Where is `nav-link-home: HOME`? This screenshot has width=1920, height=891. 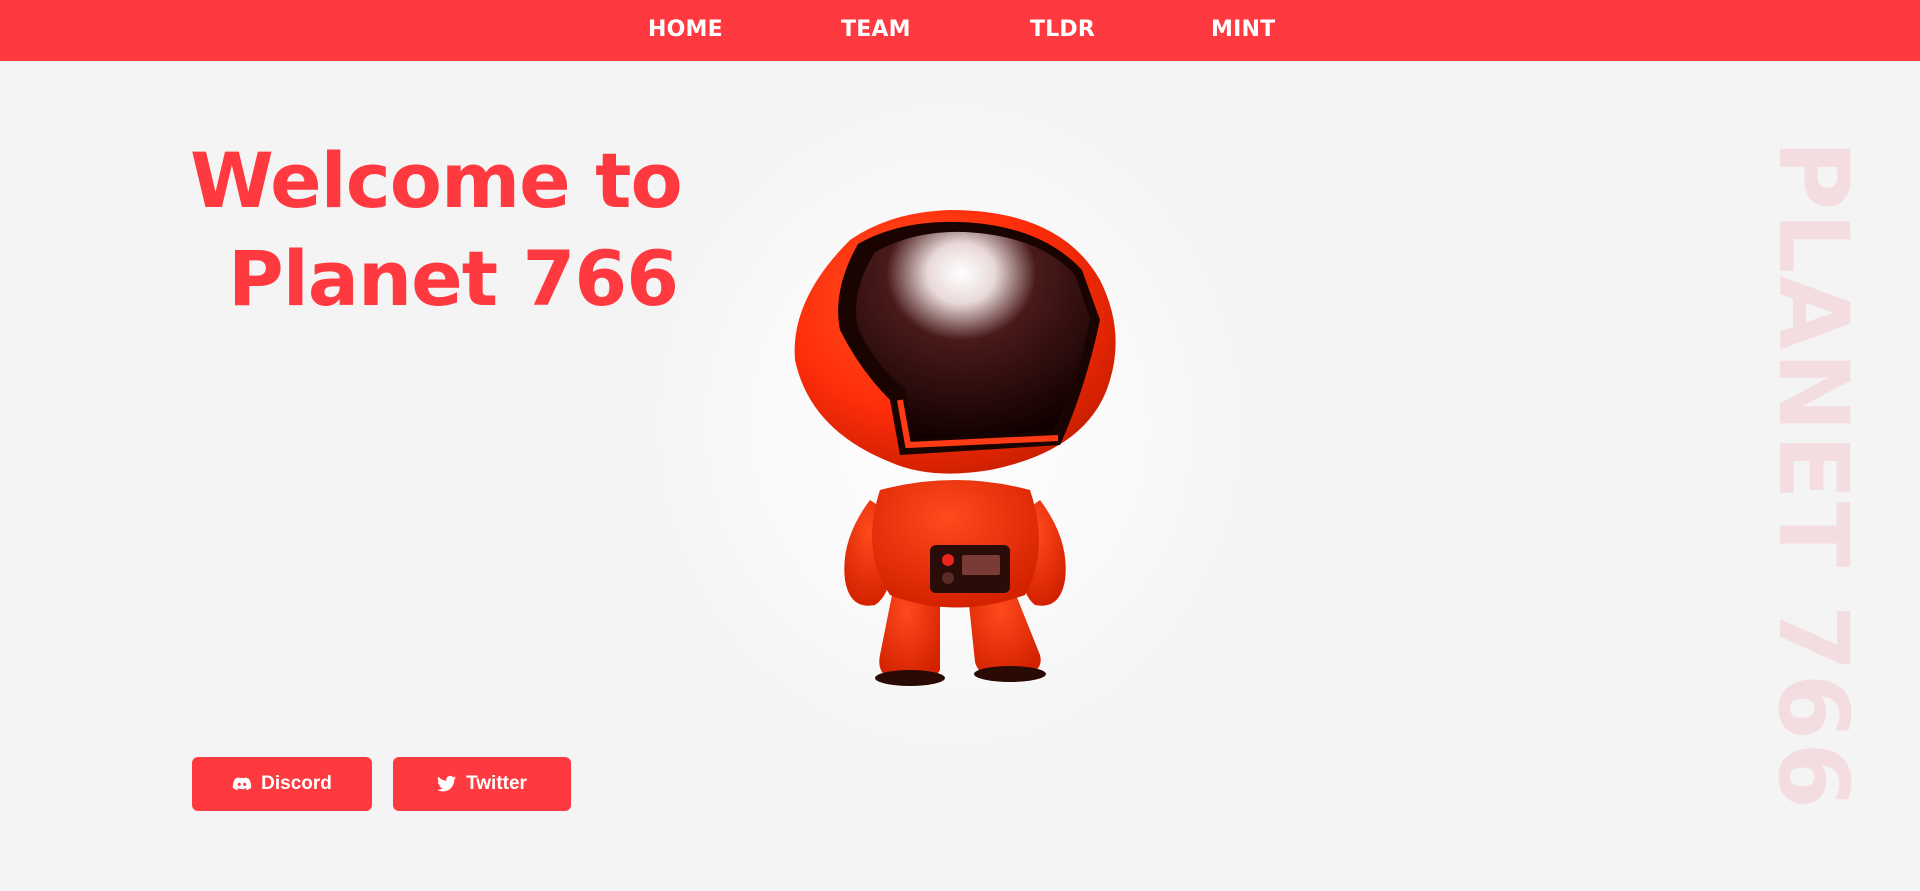 nav-link-home: HOME is located at coordinates (685, 30).